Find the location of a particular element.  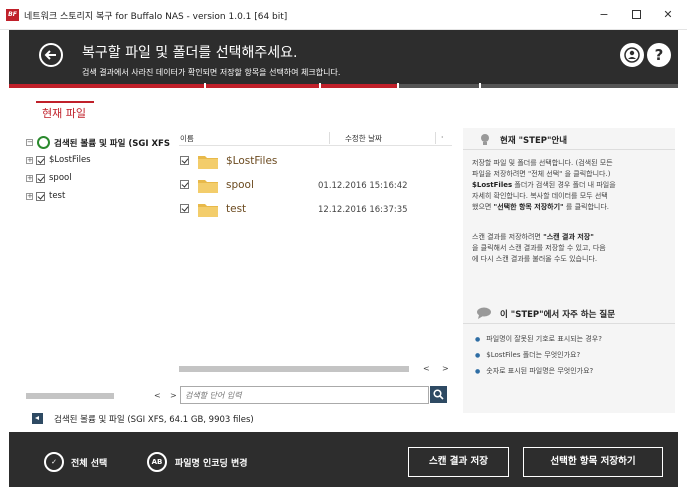

list-header: 이름 수정한 날짜 · is located at coordinates (315, 139).